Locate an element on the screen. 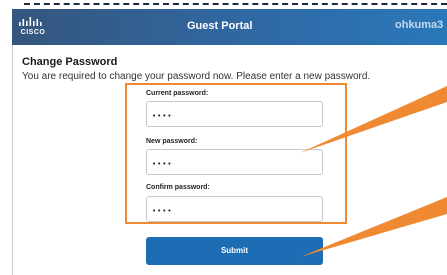 This screenshot has width=447, height=275. callout-arrow-fields is located at coordinates (373, 119).